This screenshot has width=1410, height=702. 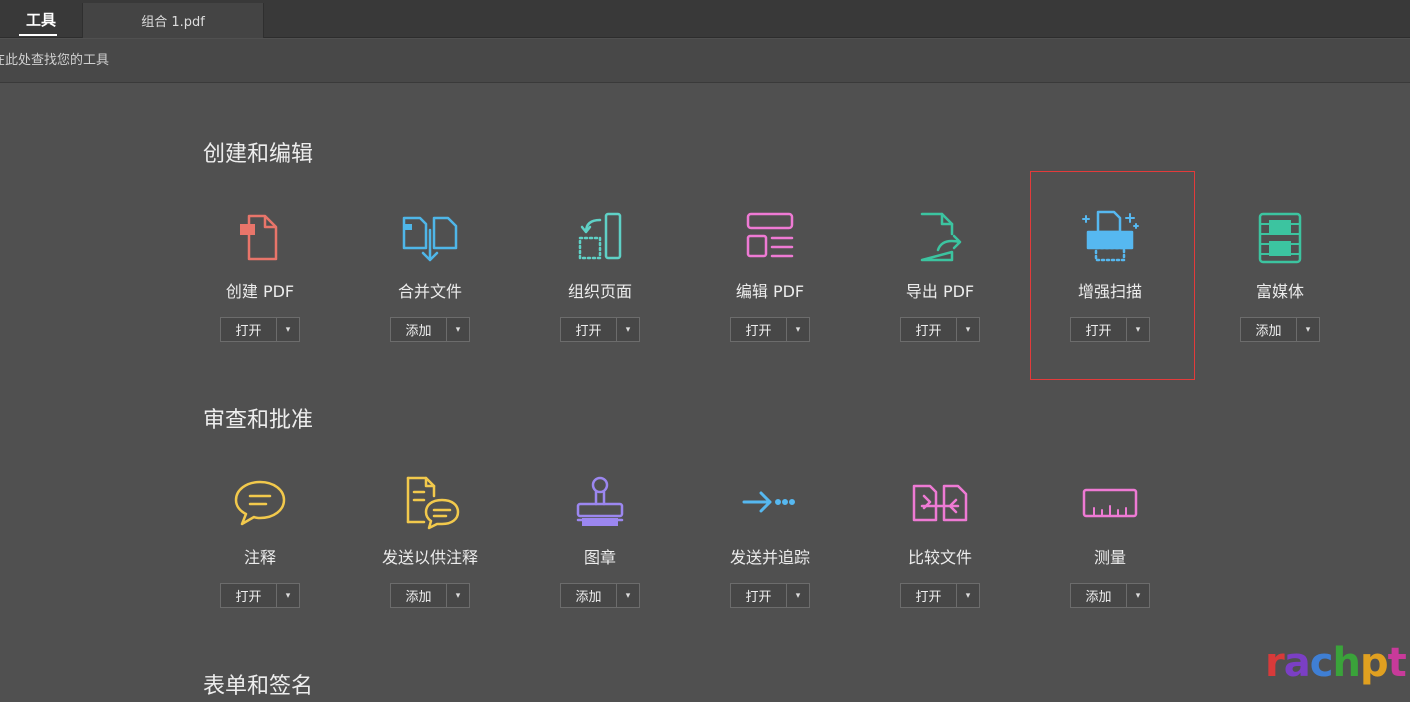 What do you see at coordinates (940, 238) in the screenshot?
I see `export-pdf-icon` at bounding box center [940, 238].